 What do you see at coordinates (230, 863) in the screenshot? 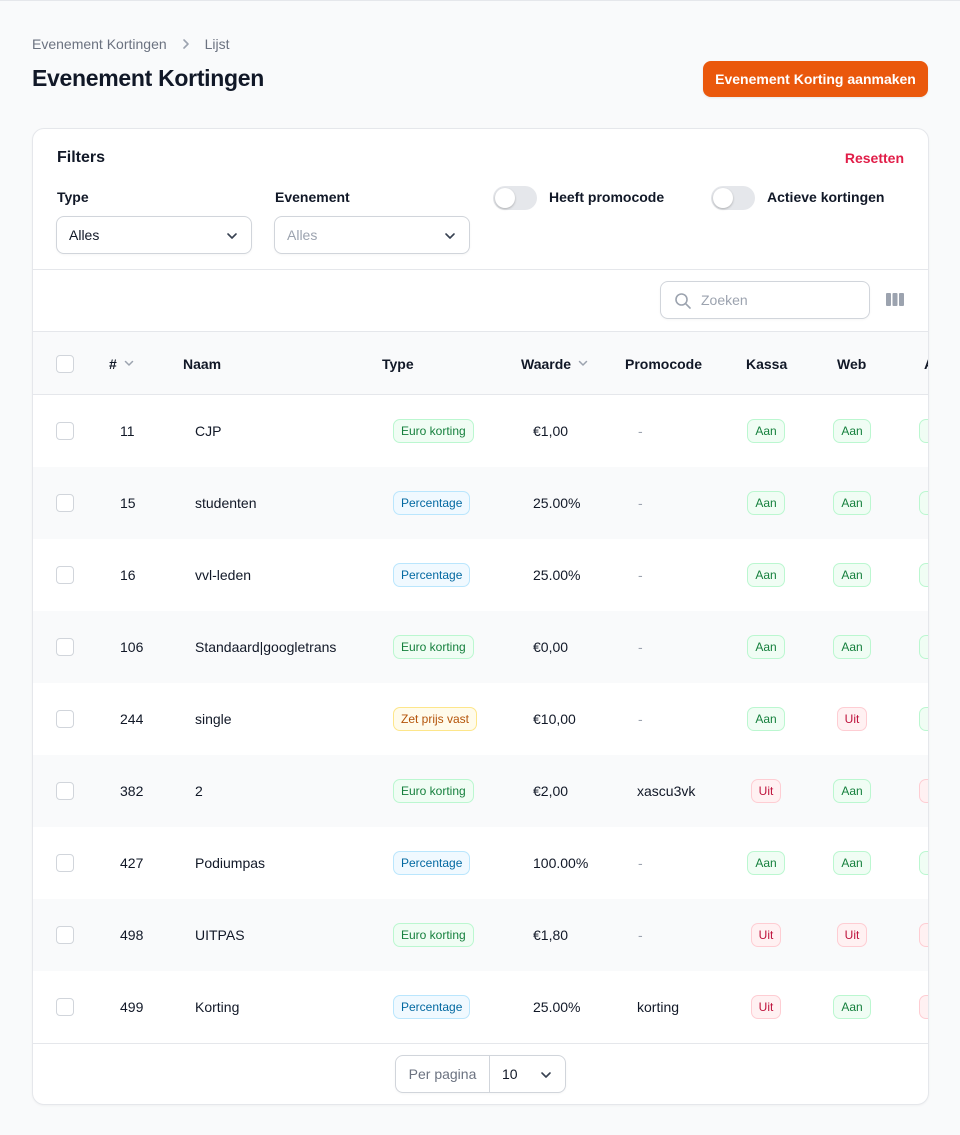
I see `cell-name: Podiumpas` at bounding box center [230, 863].